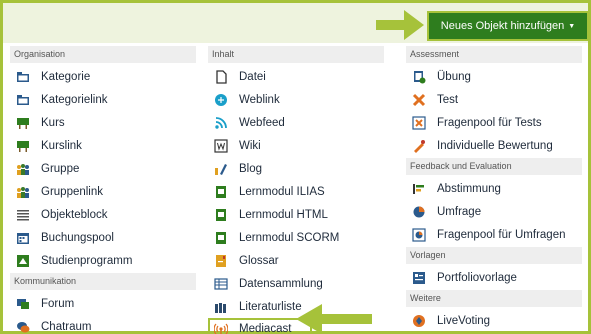  I want to click on exercise-icon, so click(419, 77).